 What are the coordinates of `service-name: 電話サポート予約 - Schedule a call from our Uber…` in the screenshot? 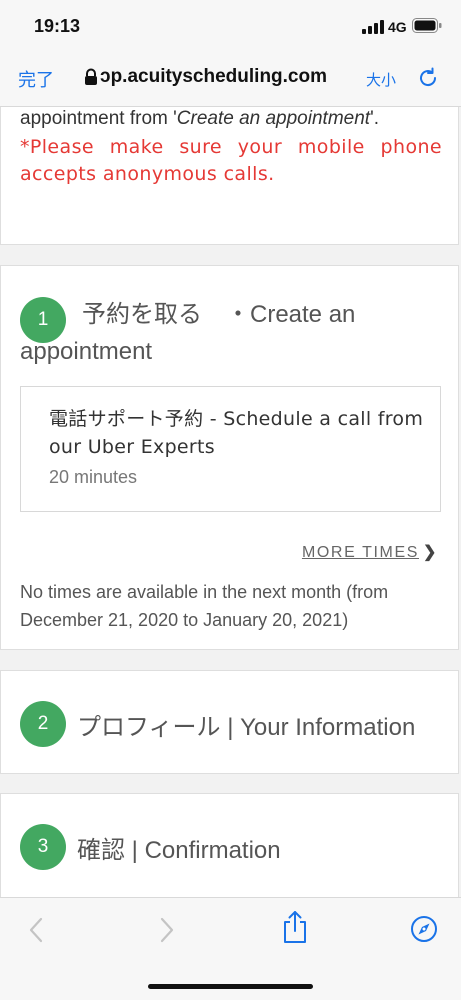 It's located at (236, 433).